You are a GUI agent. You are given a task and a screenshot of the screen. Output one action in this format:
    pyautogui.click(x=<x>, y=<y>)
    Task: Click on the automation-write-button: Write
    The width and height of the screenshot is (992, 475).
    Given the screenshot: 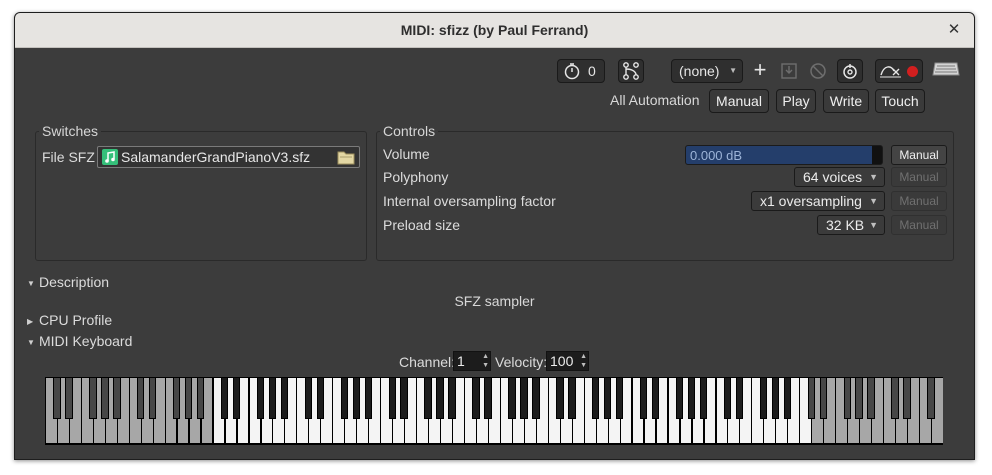 What is the action you would take?
    pyautogui.click(x=846, y=101)
    